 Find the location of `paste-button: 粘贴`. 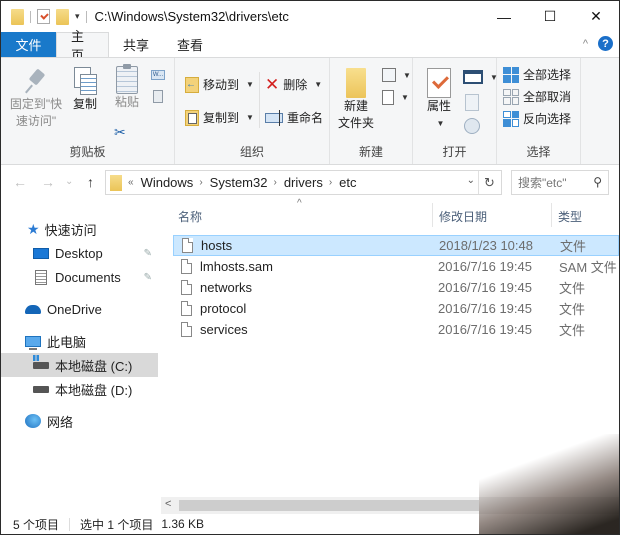

paste-button: 粘贴 is located at coordinates (127, 87).